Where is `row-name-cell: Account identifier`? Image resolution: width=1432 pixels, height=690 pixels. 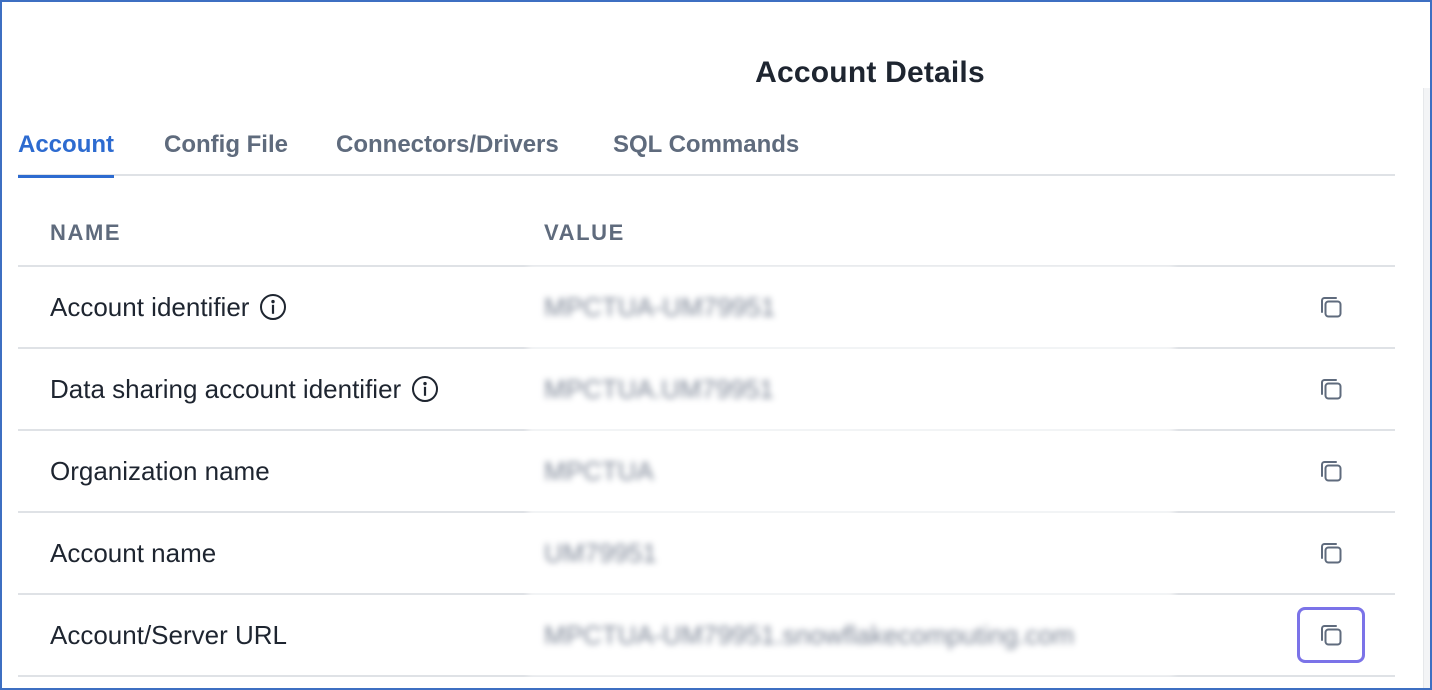
row-name-cell: Account identifier is located at coordinates (168, 307).